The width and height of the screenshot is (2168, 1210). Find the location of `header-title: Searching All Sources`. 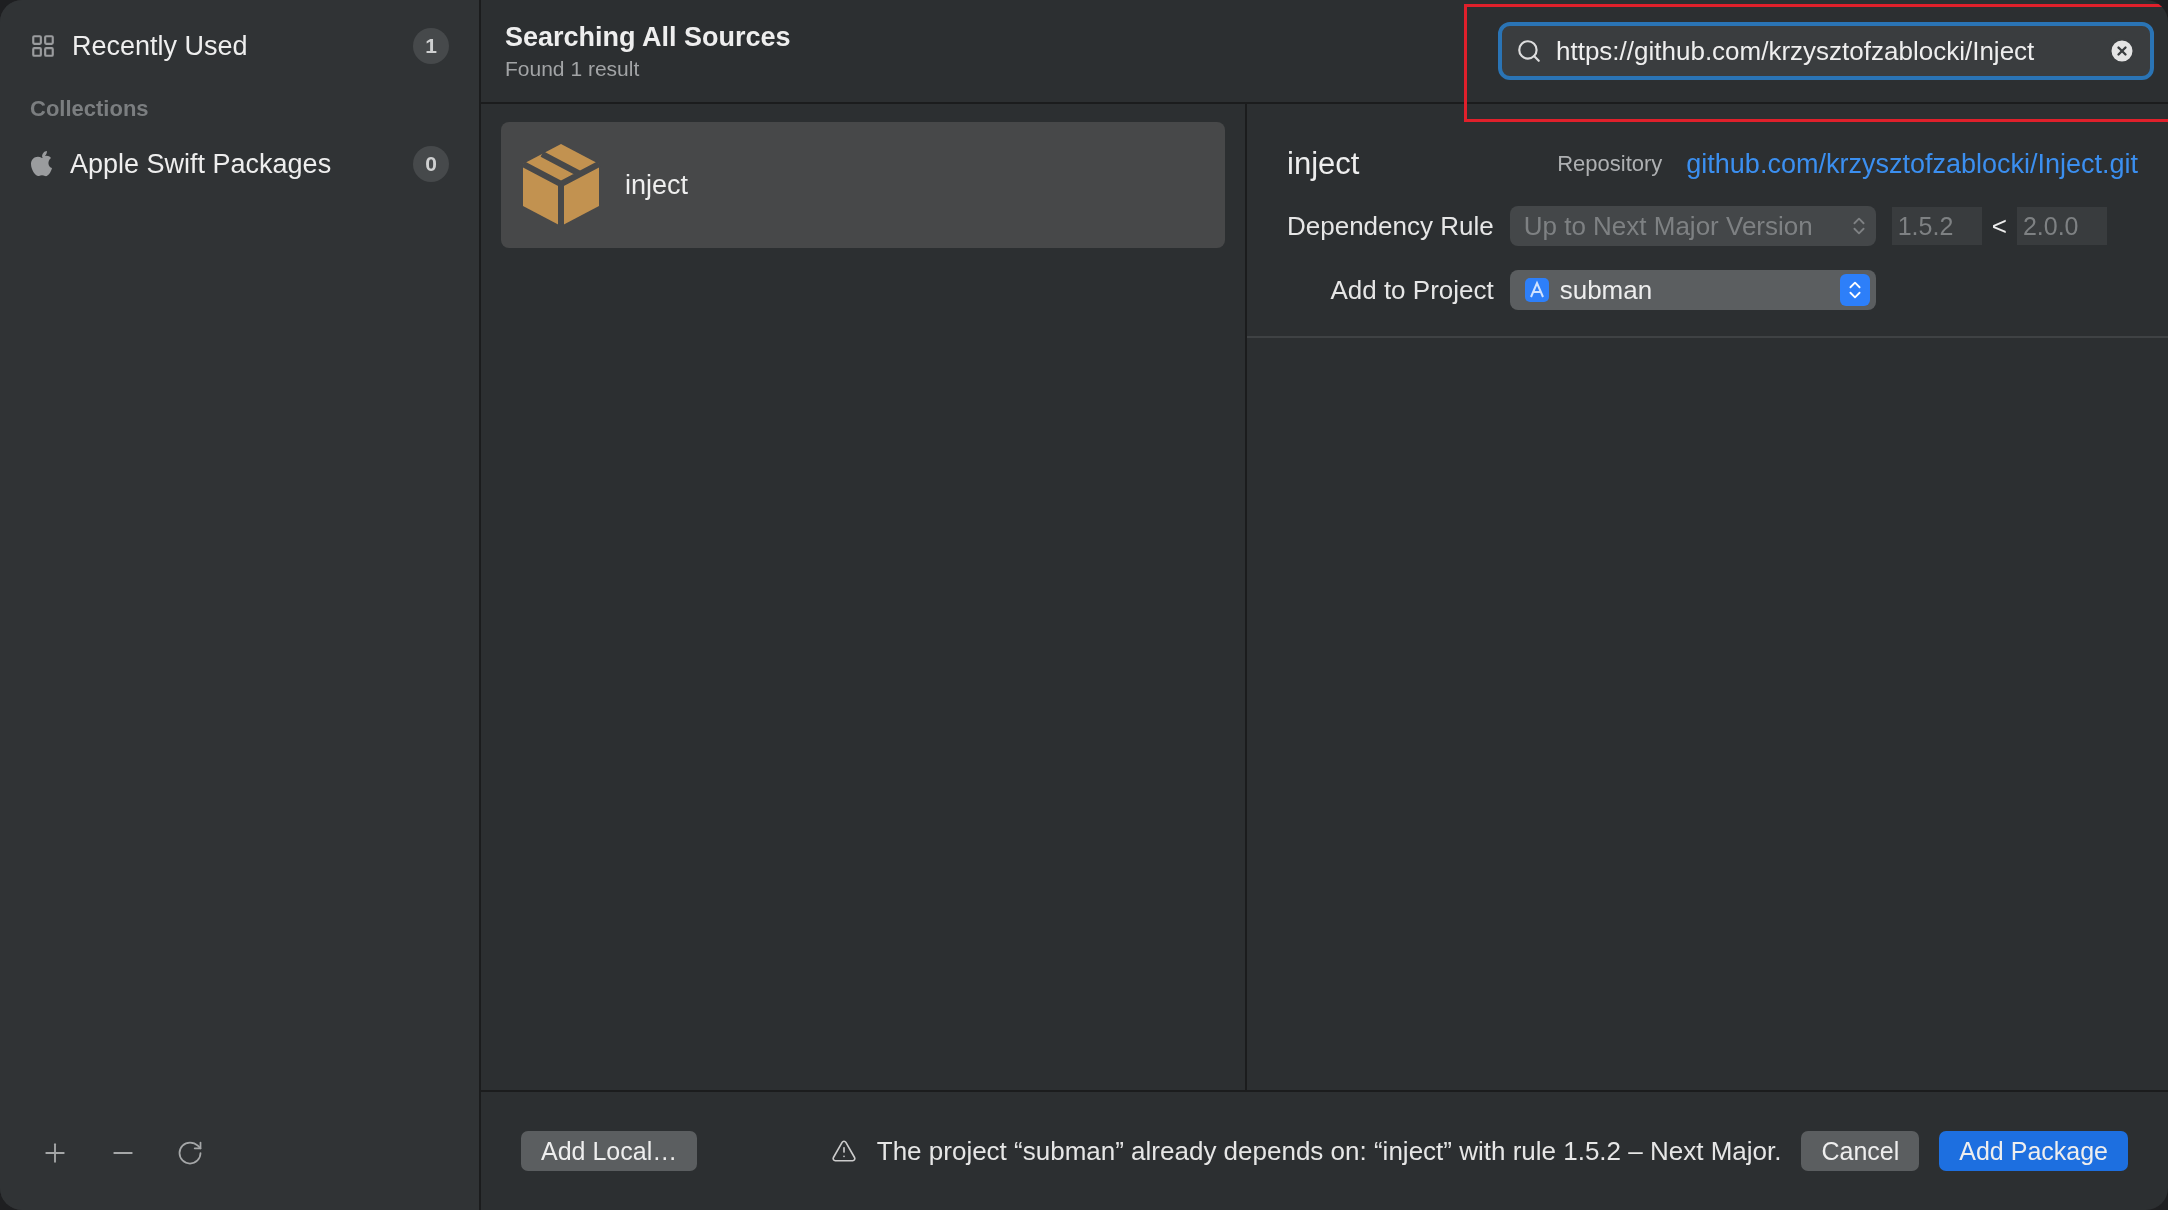

header-title: Searching All Sources is located at coordinates (648, 37).